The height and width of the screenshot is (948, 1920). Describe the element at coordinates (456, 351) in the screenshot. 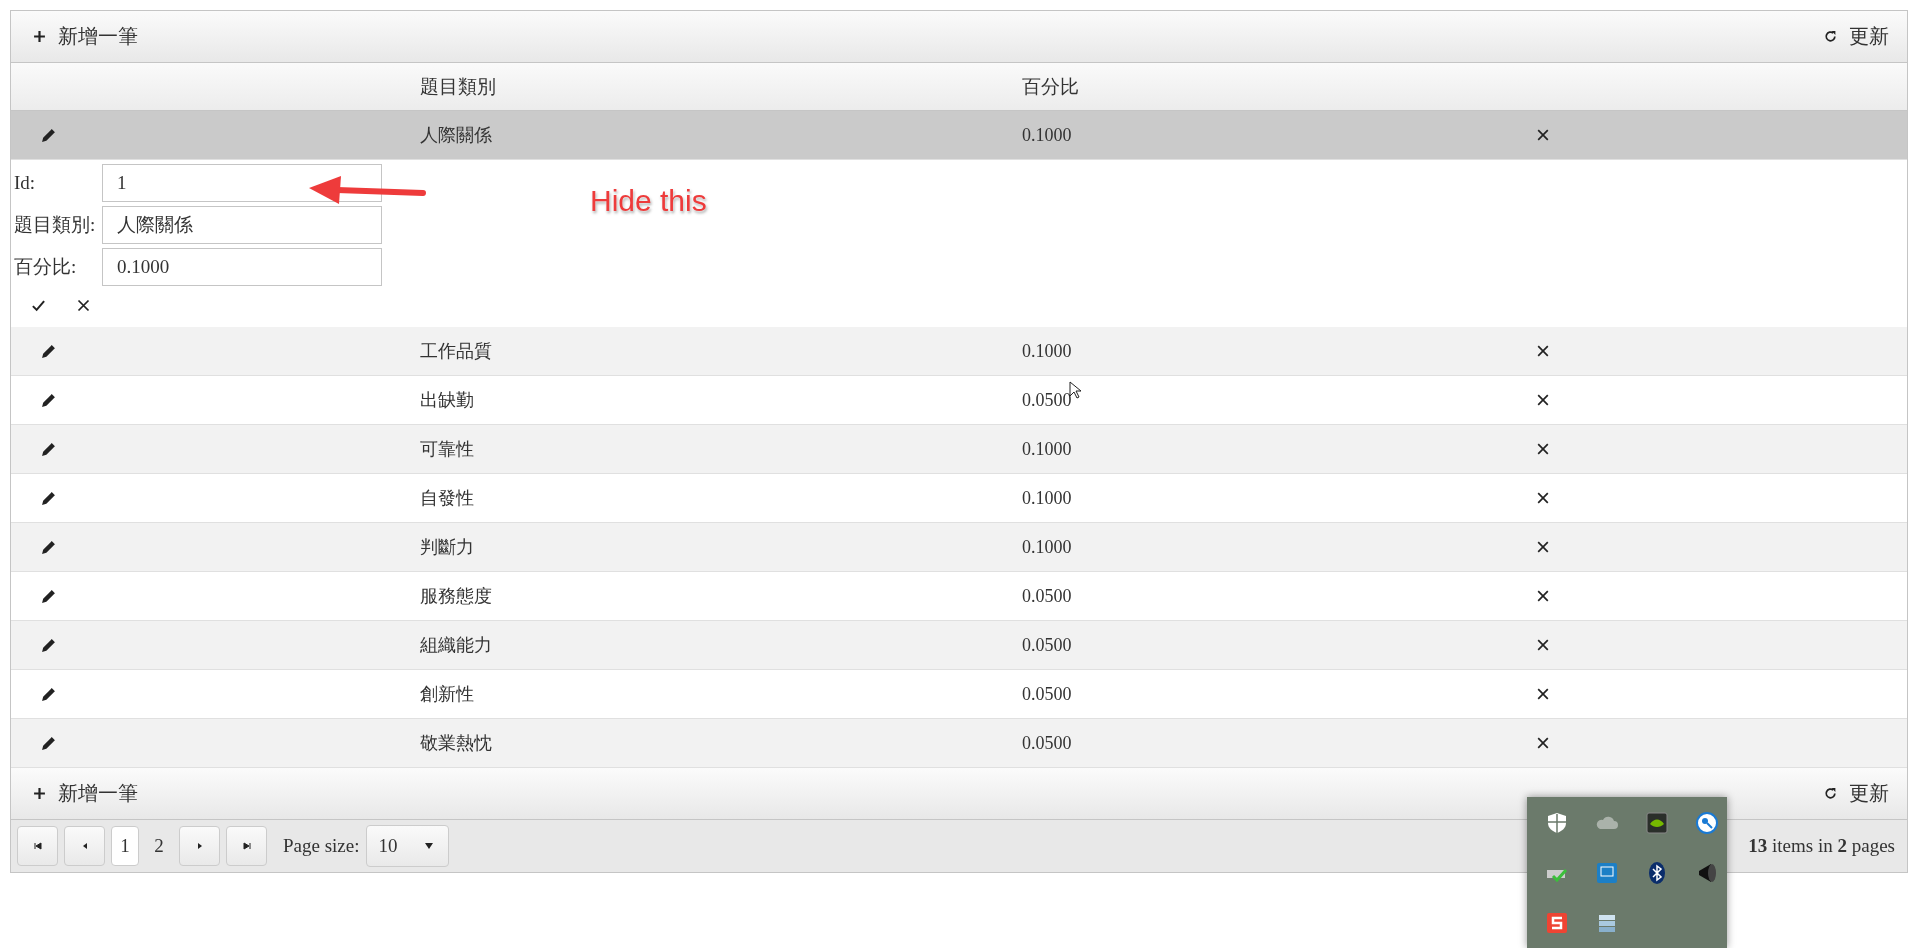

I see `table-cell: 工作品質` at that location.